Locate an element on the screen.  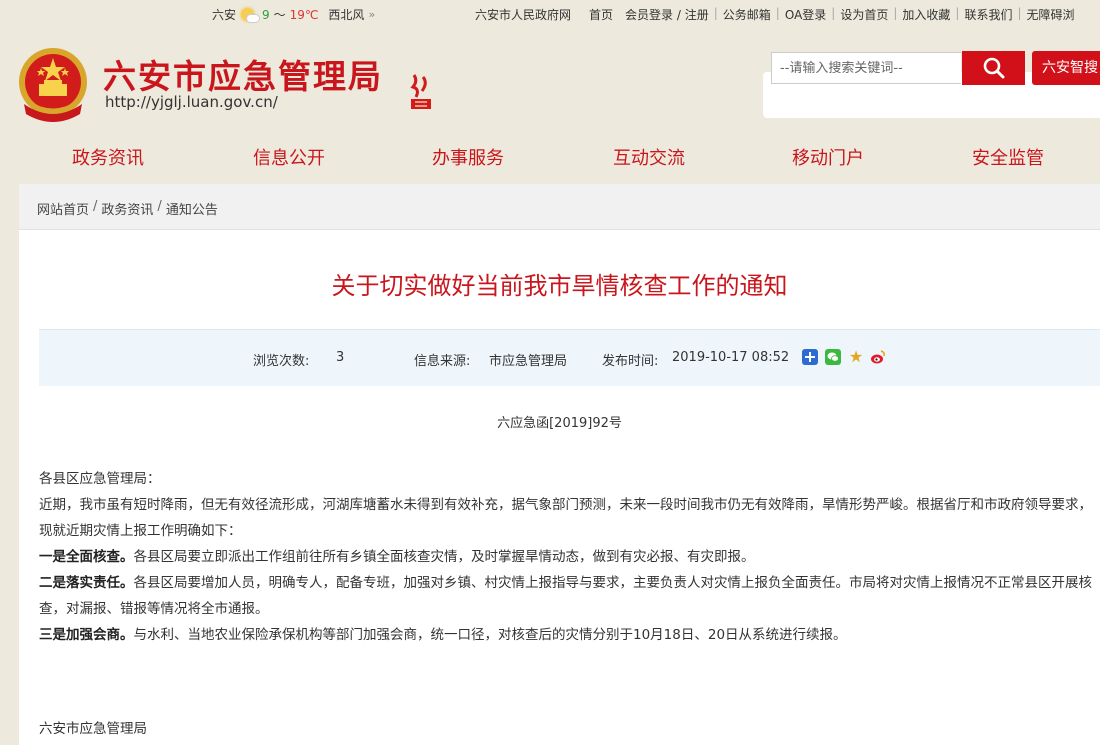
share-weibo-icon is located at coordinates (878, 357).